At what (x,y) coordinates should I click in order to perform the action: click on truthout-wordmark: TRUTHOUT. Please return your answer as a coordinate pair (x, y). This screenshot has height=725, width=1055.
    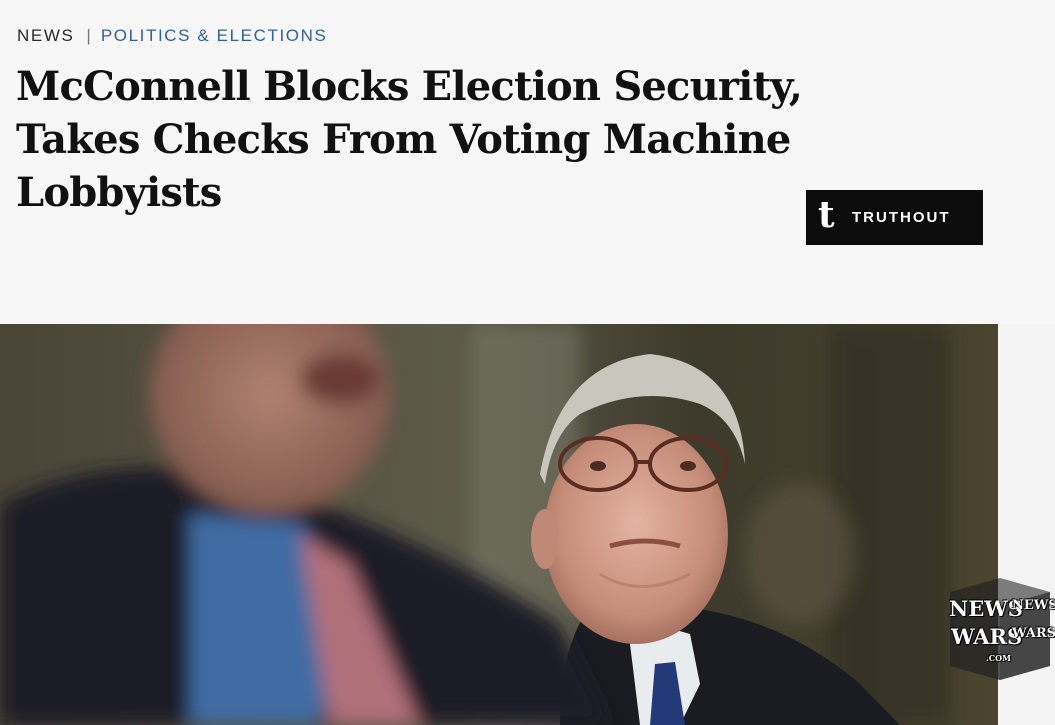
    Looking at the image, I should click on (901, 217).